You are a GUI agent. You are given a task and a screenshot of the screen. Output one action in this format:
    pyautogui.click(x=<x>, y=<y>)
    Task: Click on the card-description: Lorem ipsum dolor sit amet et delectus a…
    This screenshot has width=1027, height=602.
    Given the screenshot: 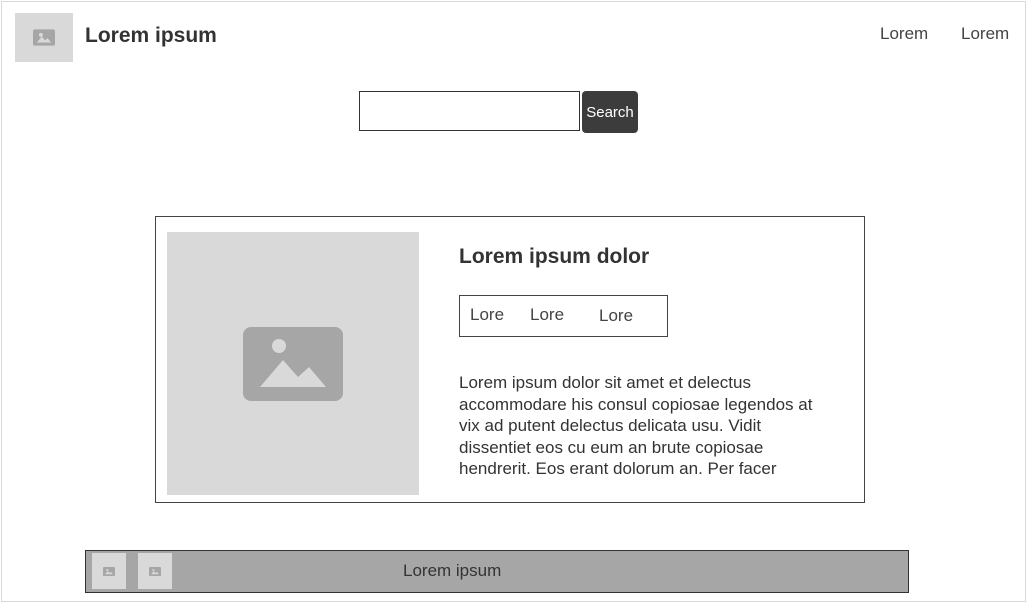 What is the action you would take?
    pyautogui.click(x=636, y=425)
    